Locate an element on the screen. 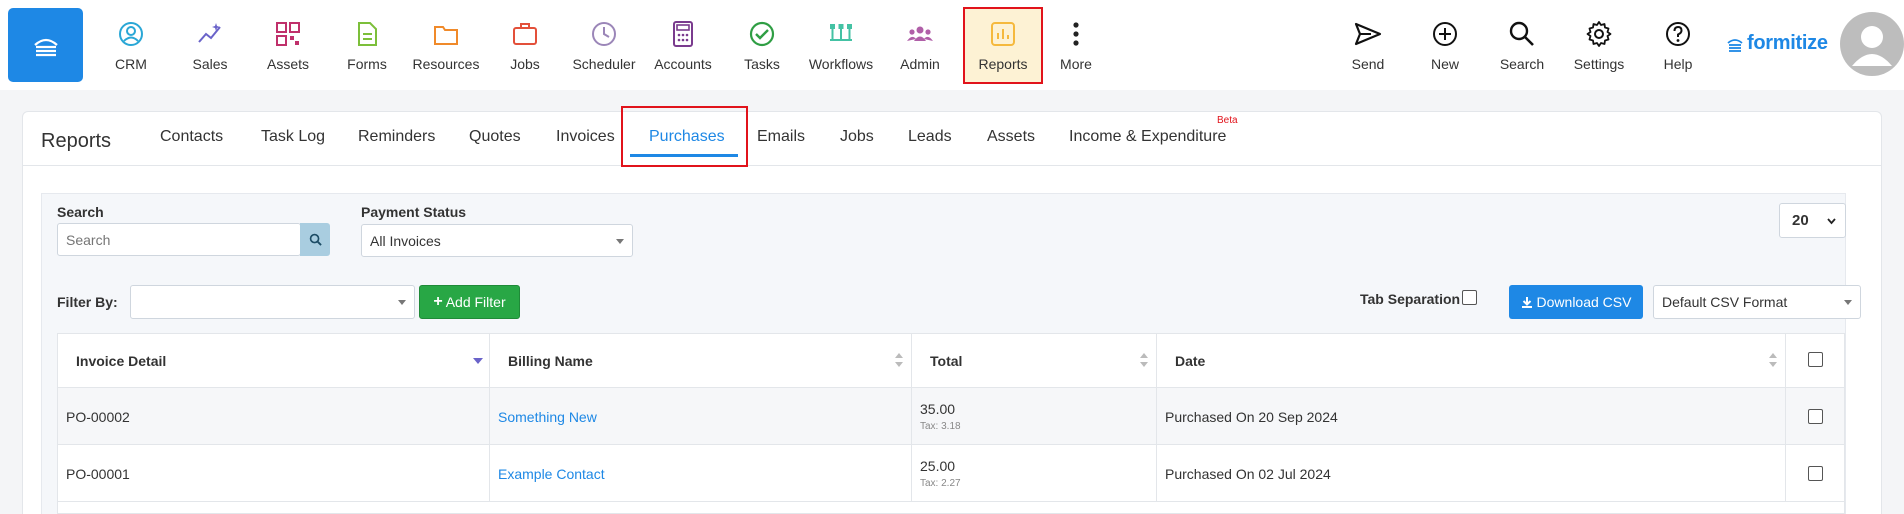 The image size is (1904, 514). settings-icon is located at coordinates (1599, 34).